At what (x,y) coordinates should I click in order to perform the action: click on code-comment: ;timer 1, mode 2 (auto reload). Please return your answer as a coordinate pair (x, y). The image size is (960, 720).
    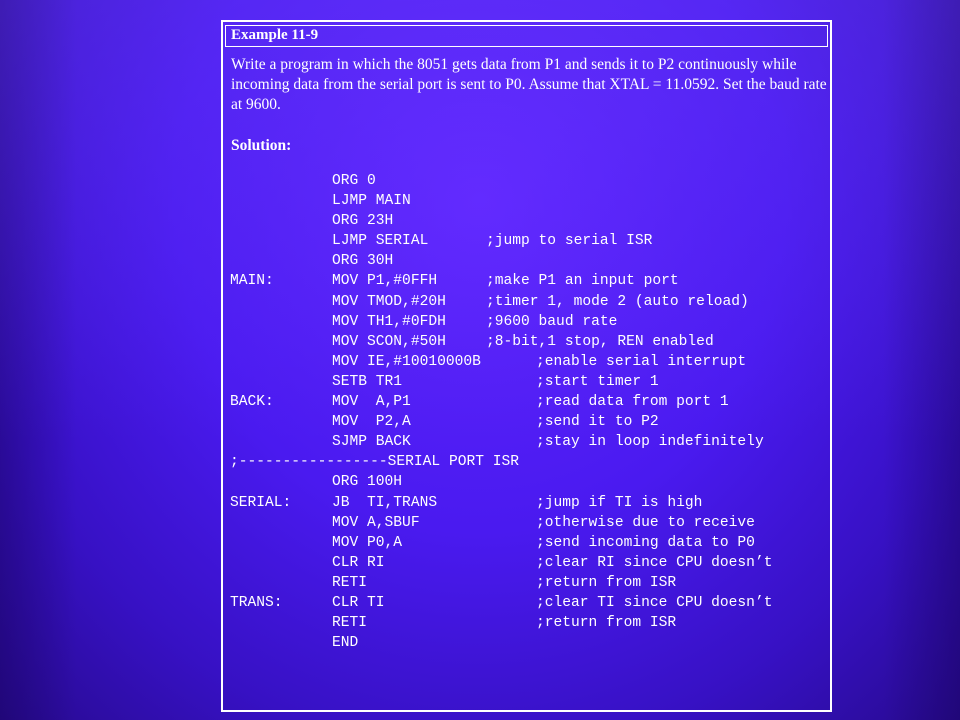
    Looking at the image, I should click on (617, 301).